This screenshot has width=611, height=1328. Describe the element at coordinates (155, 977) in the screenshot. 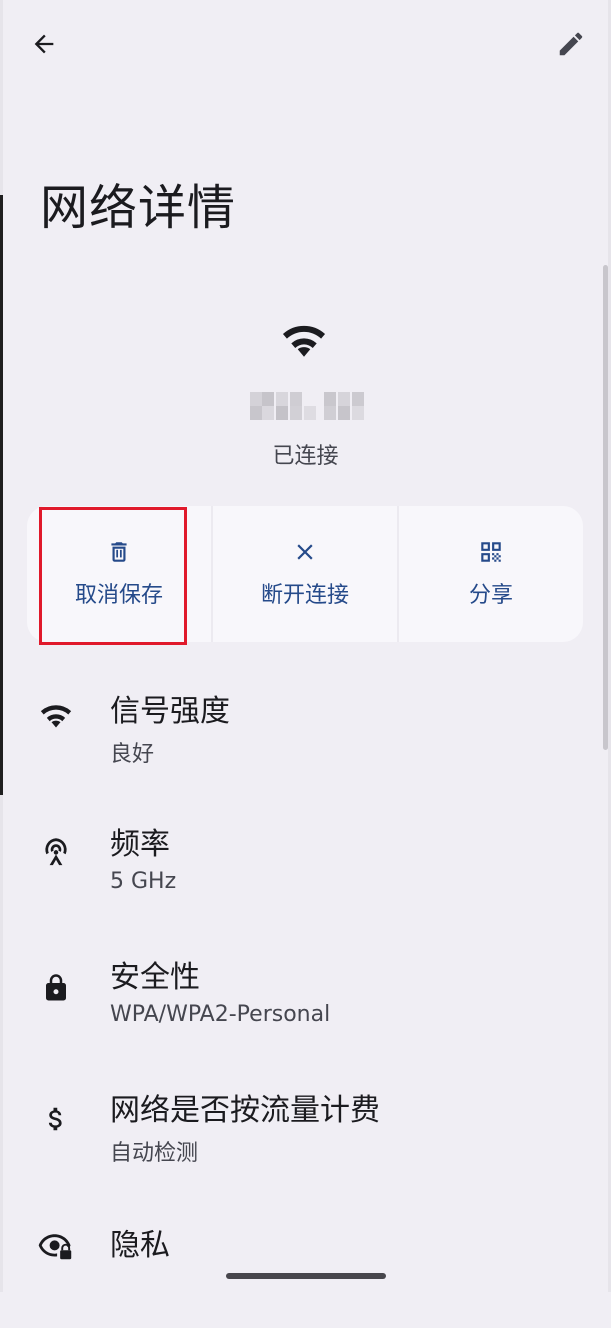

I see `security-title: 安全性` at that location.